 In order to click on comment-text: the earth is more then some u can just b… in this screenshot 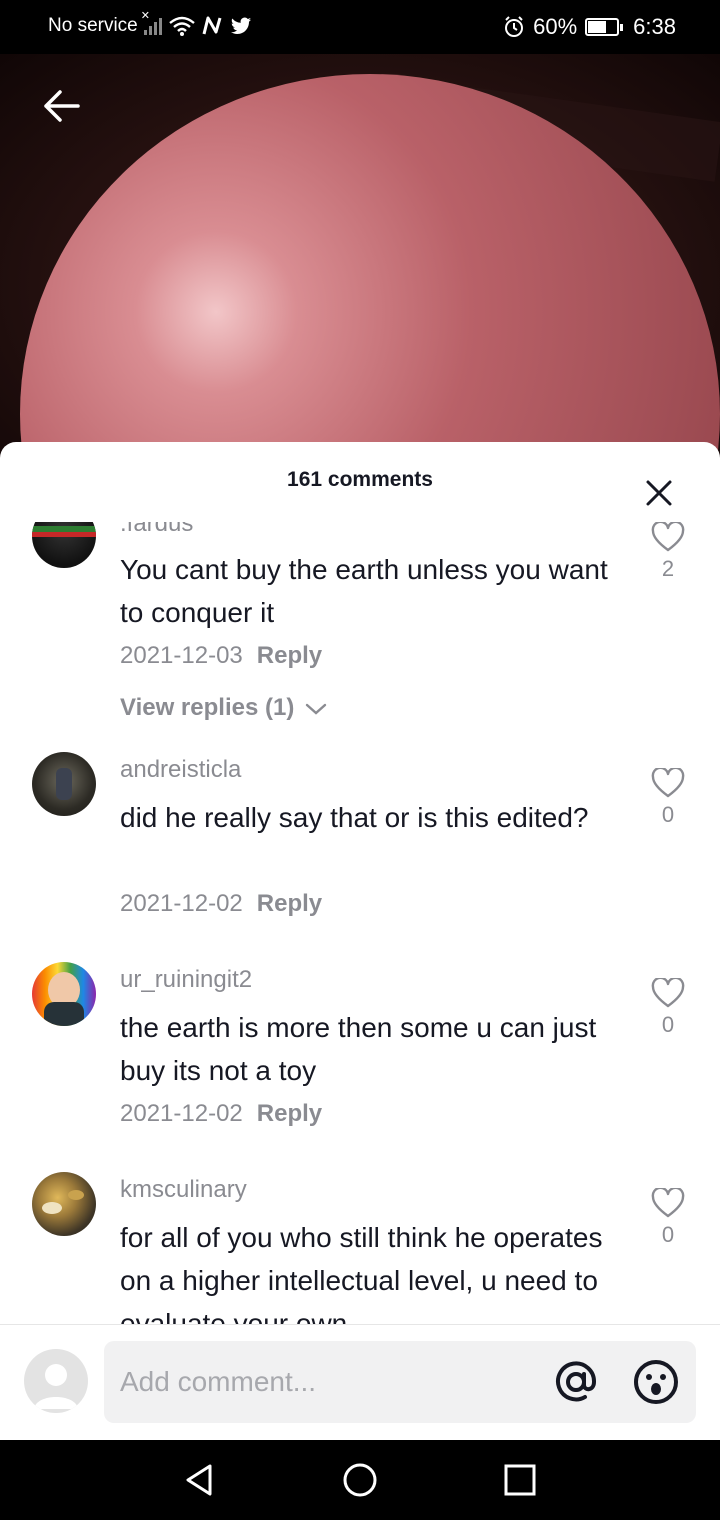, I will do `click(358, 1049)`.